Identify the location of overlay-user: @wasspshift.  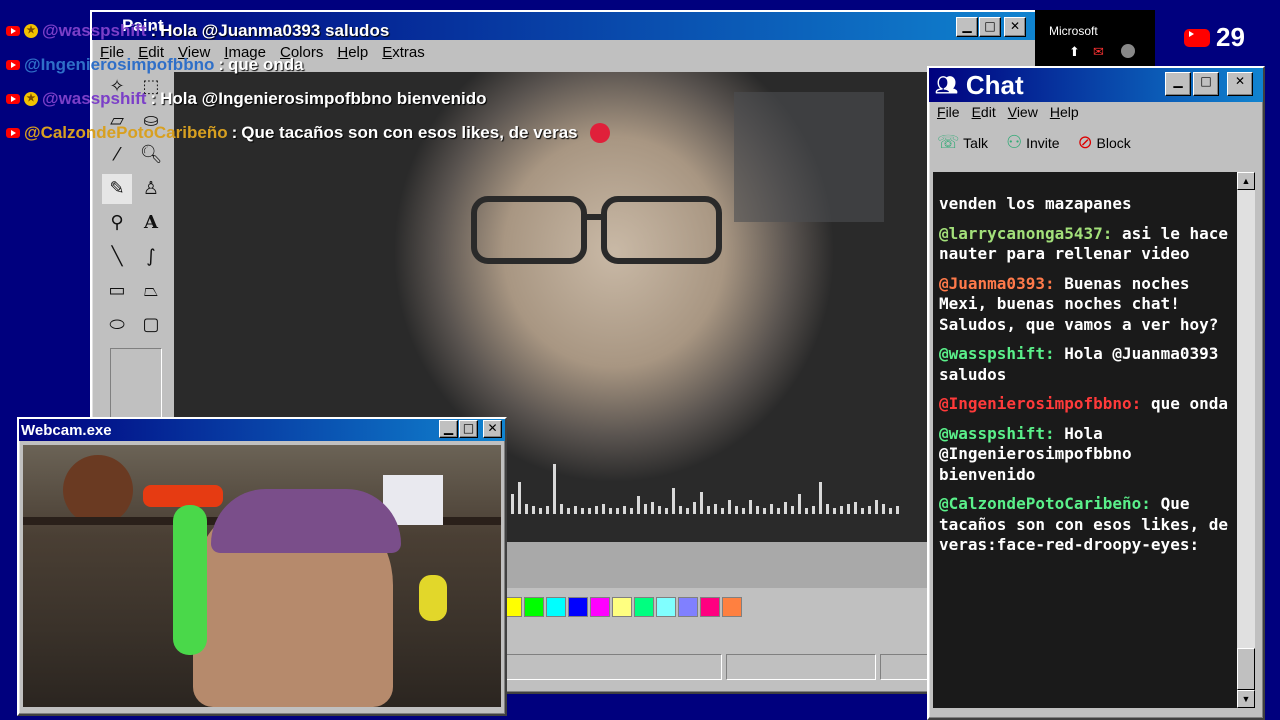
(94, 30).